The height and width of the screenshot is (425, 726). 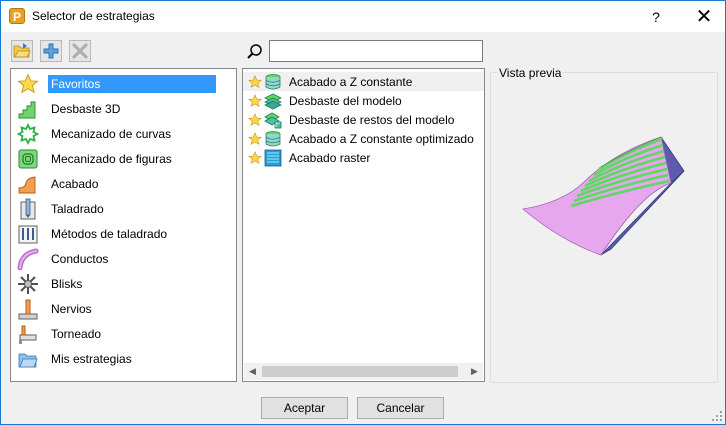 I want to click on add-icon, so click(x=51, y=51).